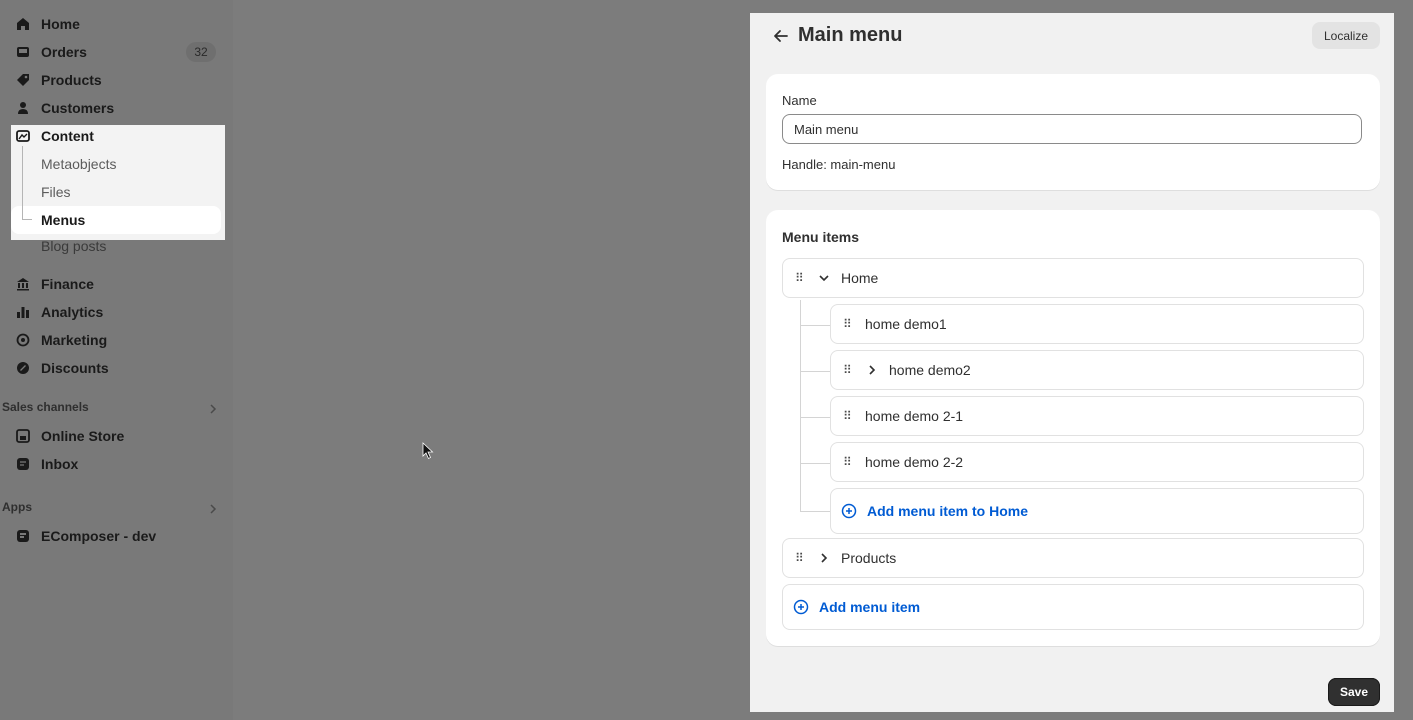 The image size is (1413, 720). I want to click on bank-icon, so click(23, 284).